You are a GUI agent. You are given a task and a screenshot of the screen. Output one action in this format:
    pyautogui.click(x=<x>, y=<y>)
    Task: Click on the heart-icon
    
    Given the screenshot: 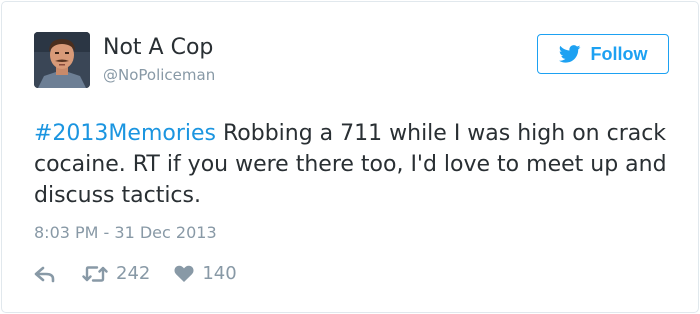 What is the action you would take?
    pyautogui.click(x=184, y=273)
    